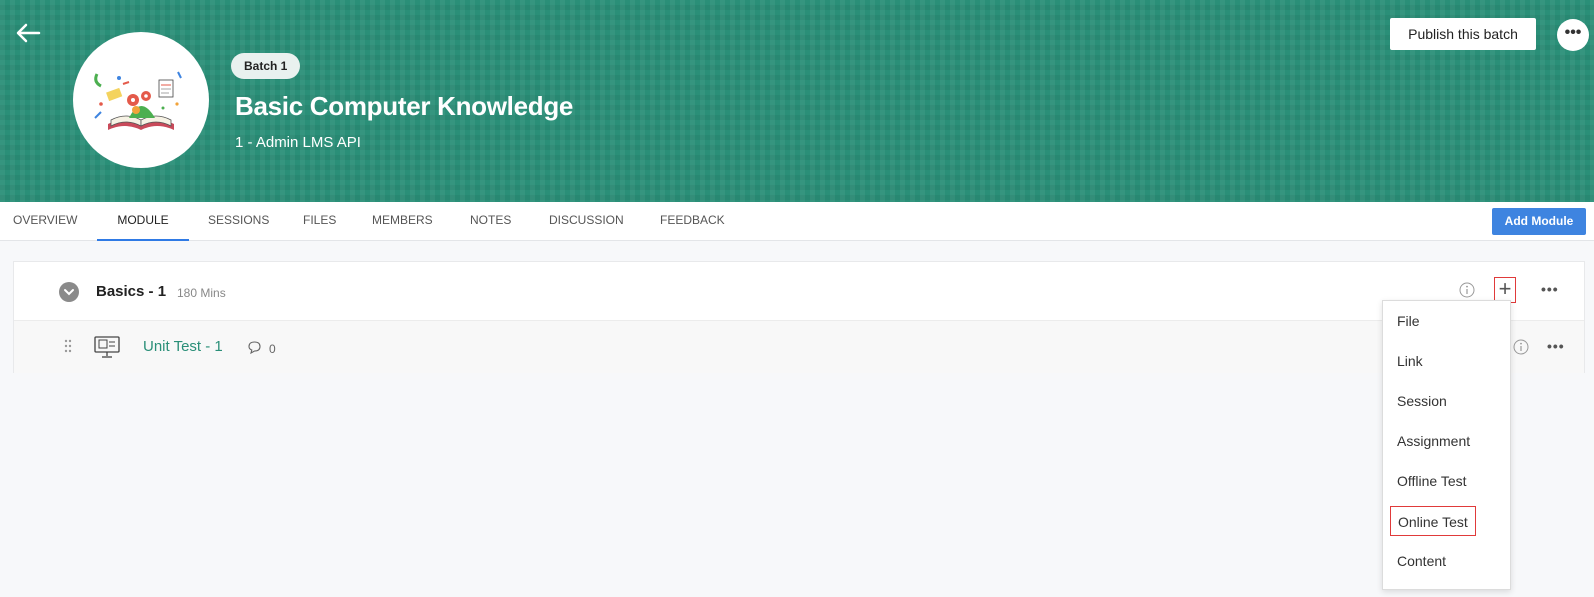 The height and width of the screenshot is (597, 1594). What do you see at coordinates (1432, 481) in the screenshot?
I see `menu-item-offline-test: Offline Test` at bounding box center [1432, 481].